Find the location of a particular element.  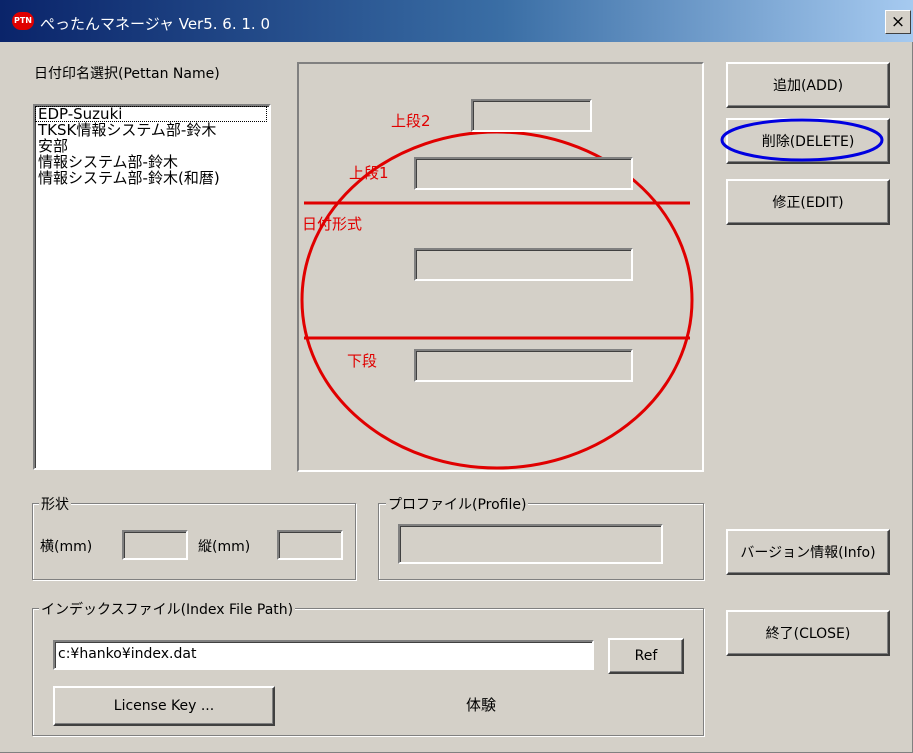

delete-highlight-annotation is located at coordinates (802, 140).